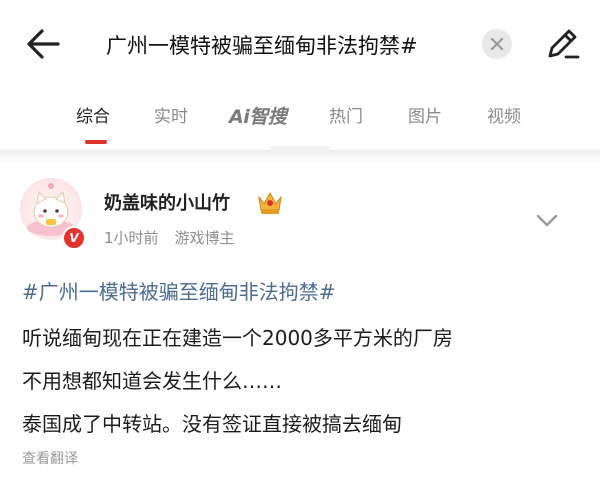 This screenshot has height=477, width=600. I want to click on tab-realtime: 实时, so click(171, 117).